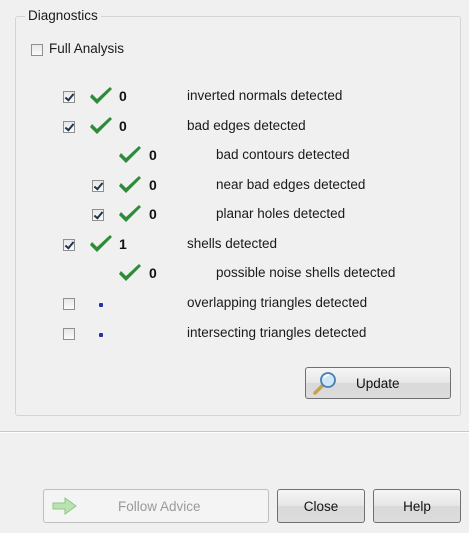 The width and height of the screenshot is (469, 533). I want to click on shells-checkbox, so click(69, 245).